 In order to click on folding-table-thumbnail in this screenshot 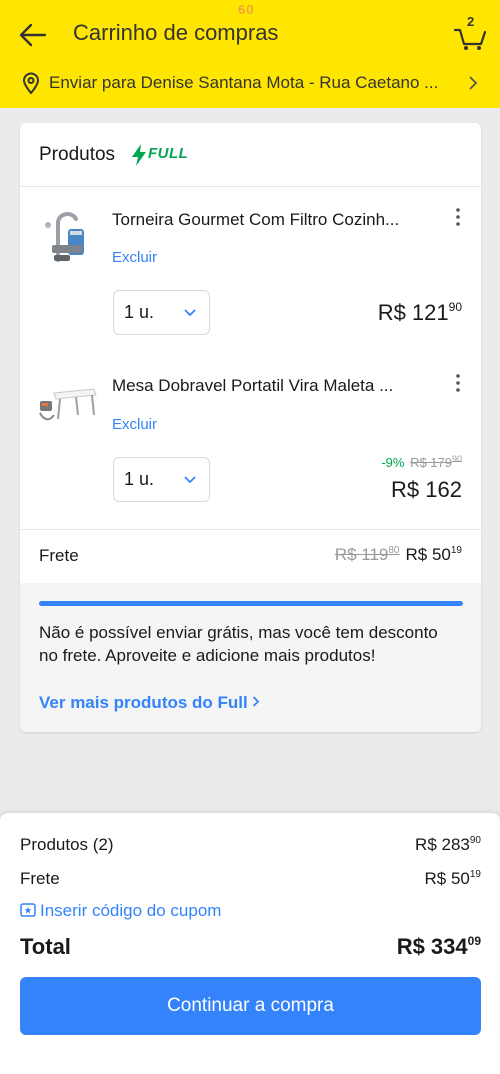, I will do `click(68, 404)`.